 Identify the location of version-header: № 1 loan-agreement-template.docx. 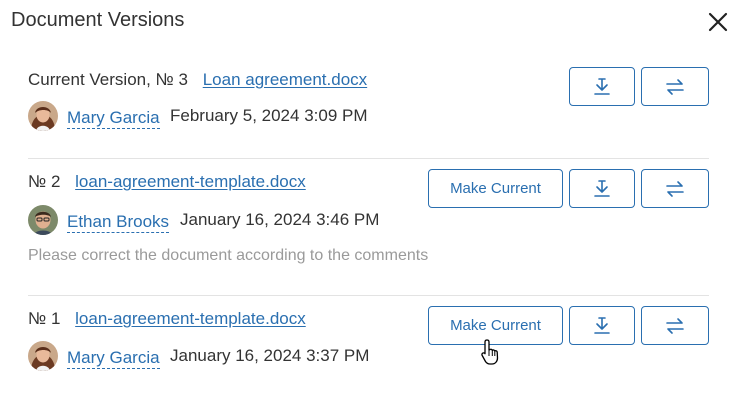
(167, 319).